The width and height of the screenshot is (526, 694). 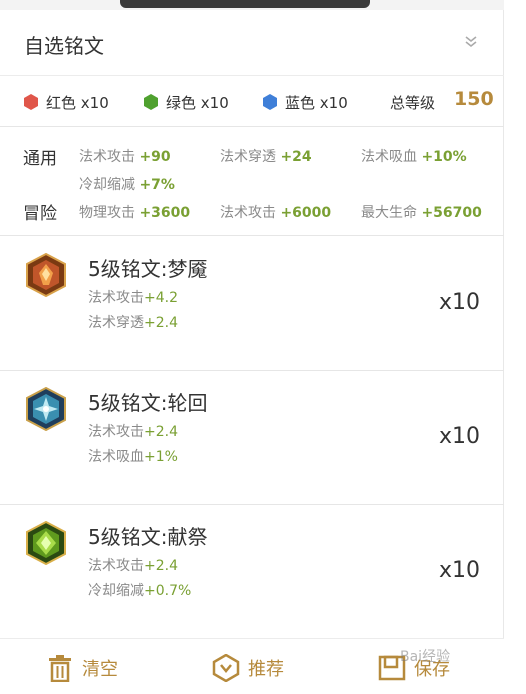 What do you see at coordinates (226, 668) in the screenshot?
I see `recommend-icon` at bounding box center [226, 668].